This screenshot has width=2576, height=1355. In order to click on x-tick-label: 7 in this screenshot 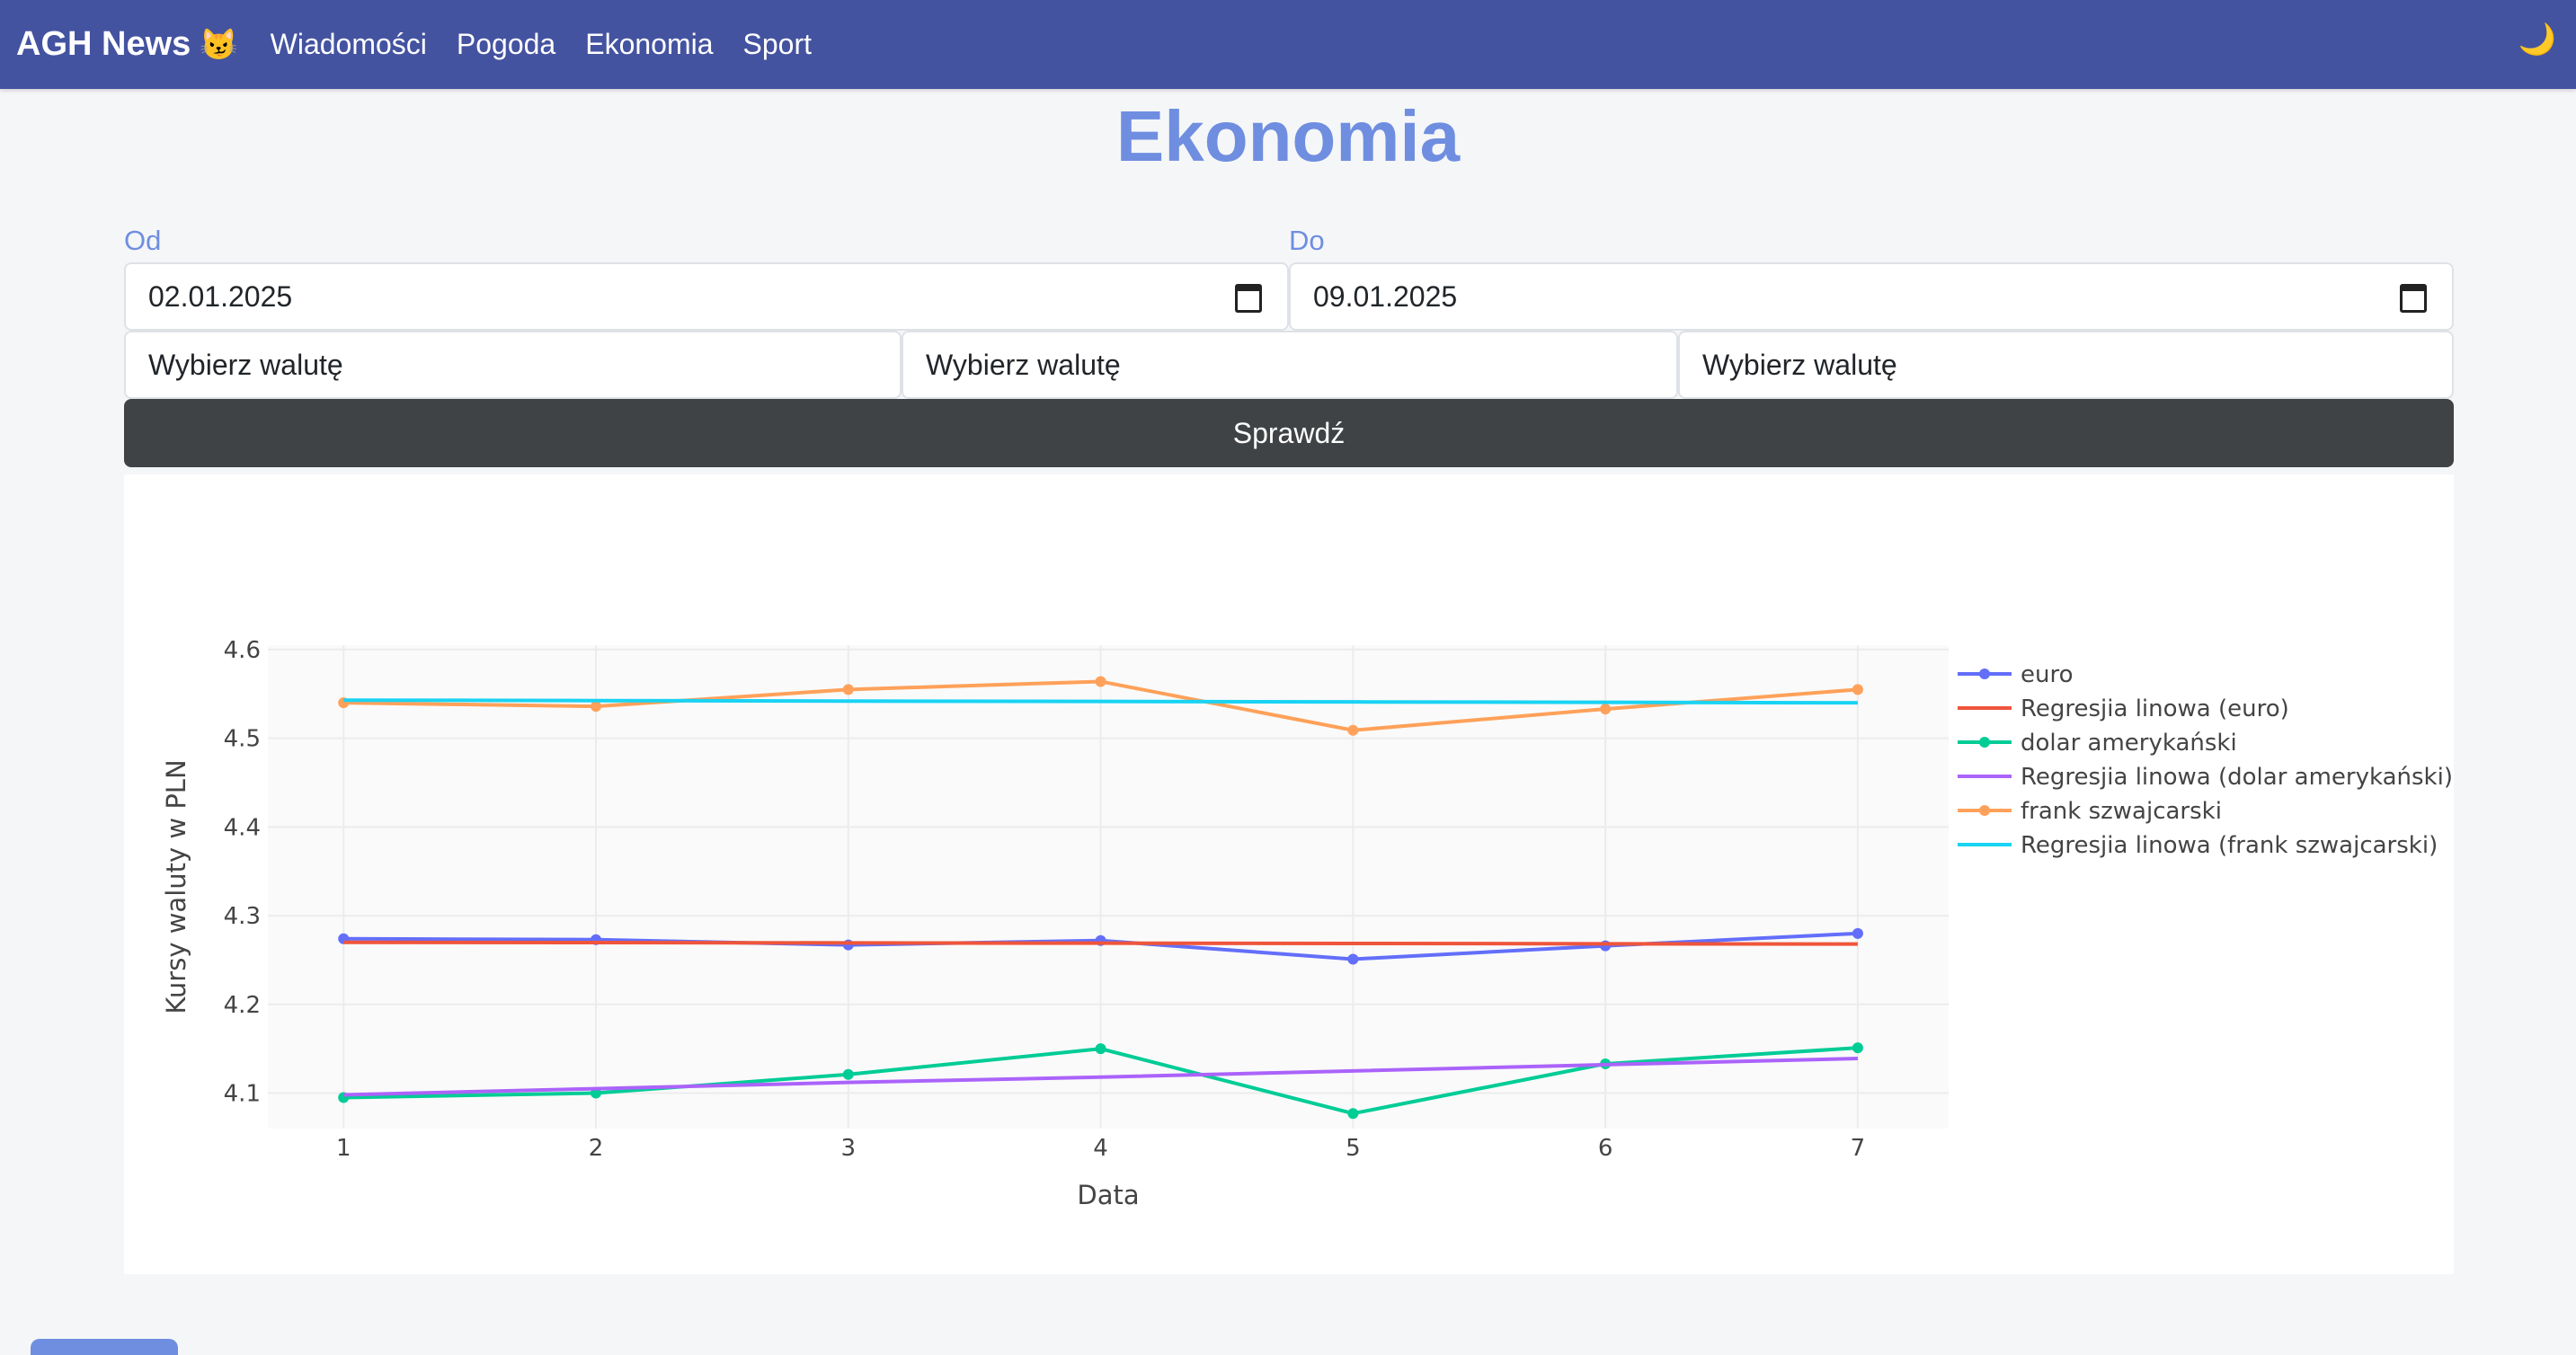, I will do `click(1859, 1149)`.